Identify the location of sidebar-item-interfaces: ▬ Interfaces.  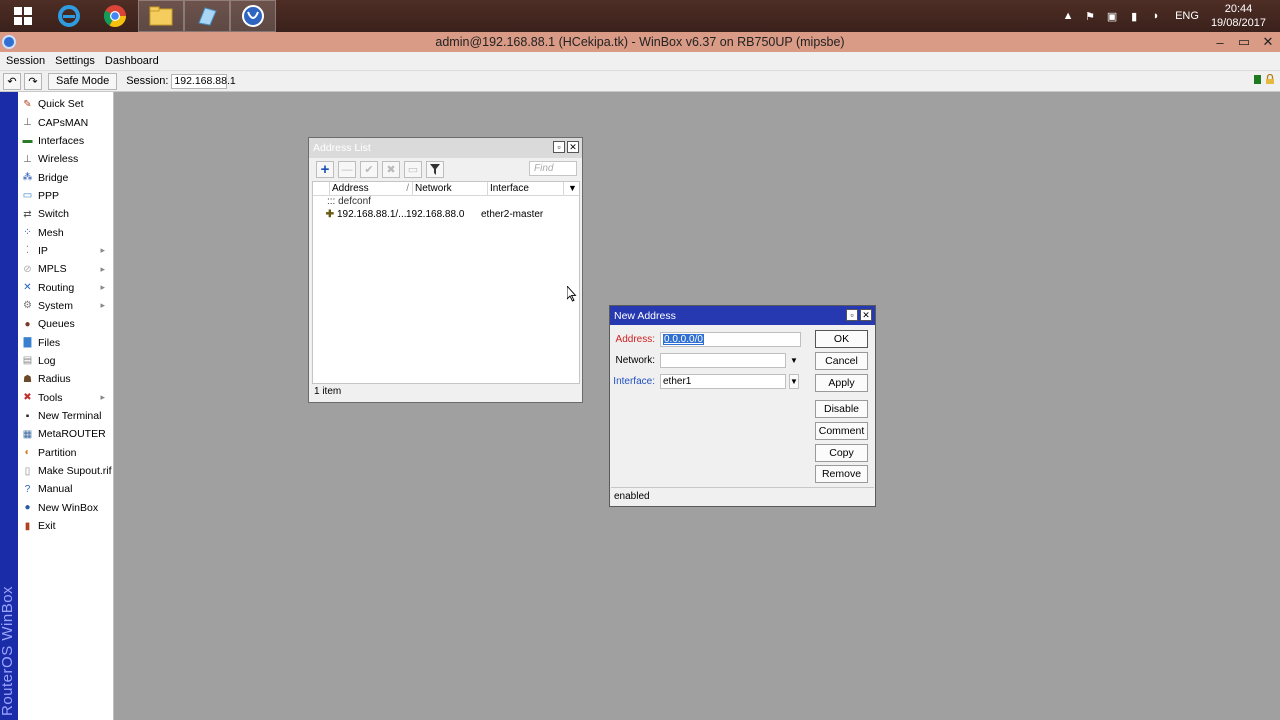
(65, 141).